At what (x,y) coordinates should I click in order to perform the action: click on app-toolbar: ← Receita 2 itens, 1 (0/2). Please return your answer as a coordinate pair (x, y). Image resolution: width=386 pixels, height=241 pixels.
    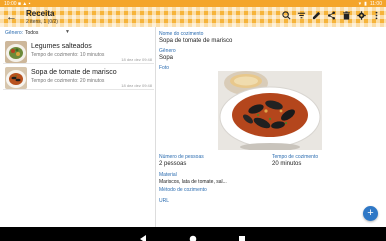
    Looking at the image, I should click on (193, 17).